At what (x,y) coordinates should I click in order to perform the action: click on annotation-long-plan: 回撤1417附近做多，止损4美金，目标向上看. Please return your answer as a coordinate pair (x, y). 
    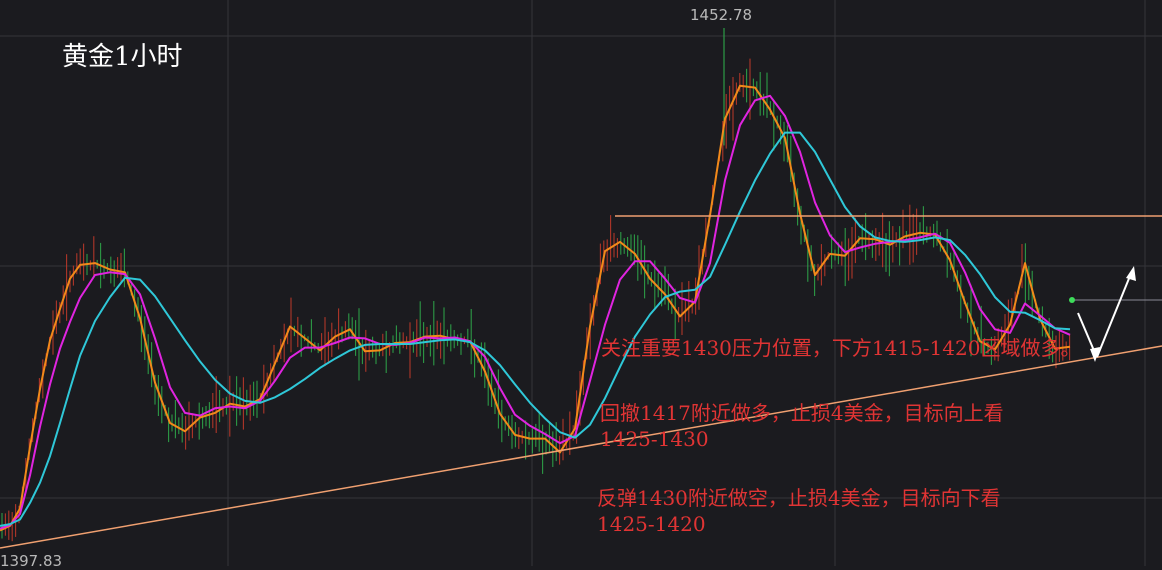
    Looking at the image, I should click on (802, 413).